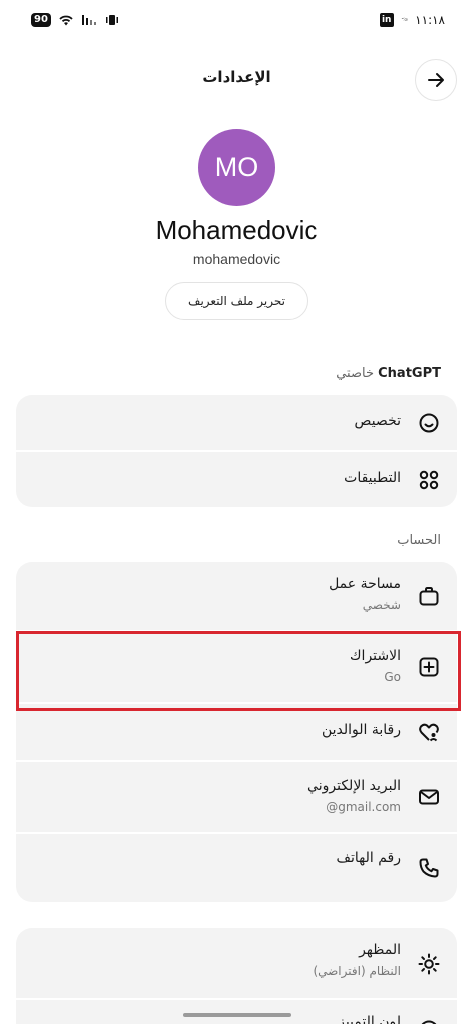 Image resolution: width=473 pixels, height=1024 pixels. Describe the element at coordinates (363, 807) in the screenshot. I see `row-sublabel: @gmail.com` at that location.